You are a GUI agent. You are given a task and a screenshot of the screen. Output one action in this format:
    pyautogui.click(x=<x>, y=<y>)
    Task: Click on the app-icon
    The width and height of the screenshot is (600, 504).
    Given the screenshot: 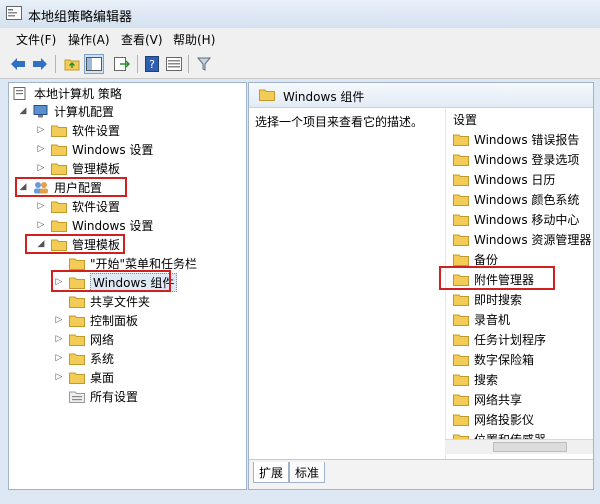 What is the action you would take?
    pyautogui.click(x=14, y=13)
    